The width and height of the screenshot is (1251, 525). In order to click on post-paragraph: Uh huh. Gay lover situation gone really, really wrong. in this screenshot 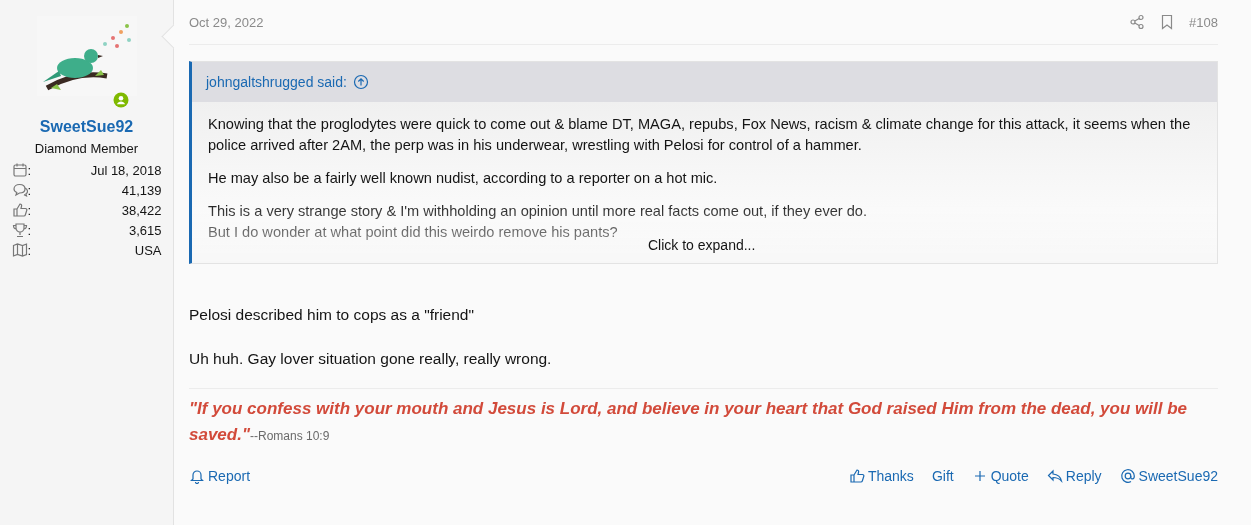, I will do `click(371, 359)`.